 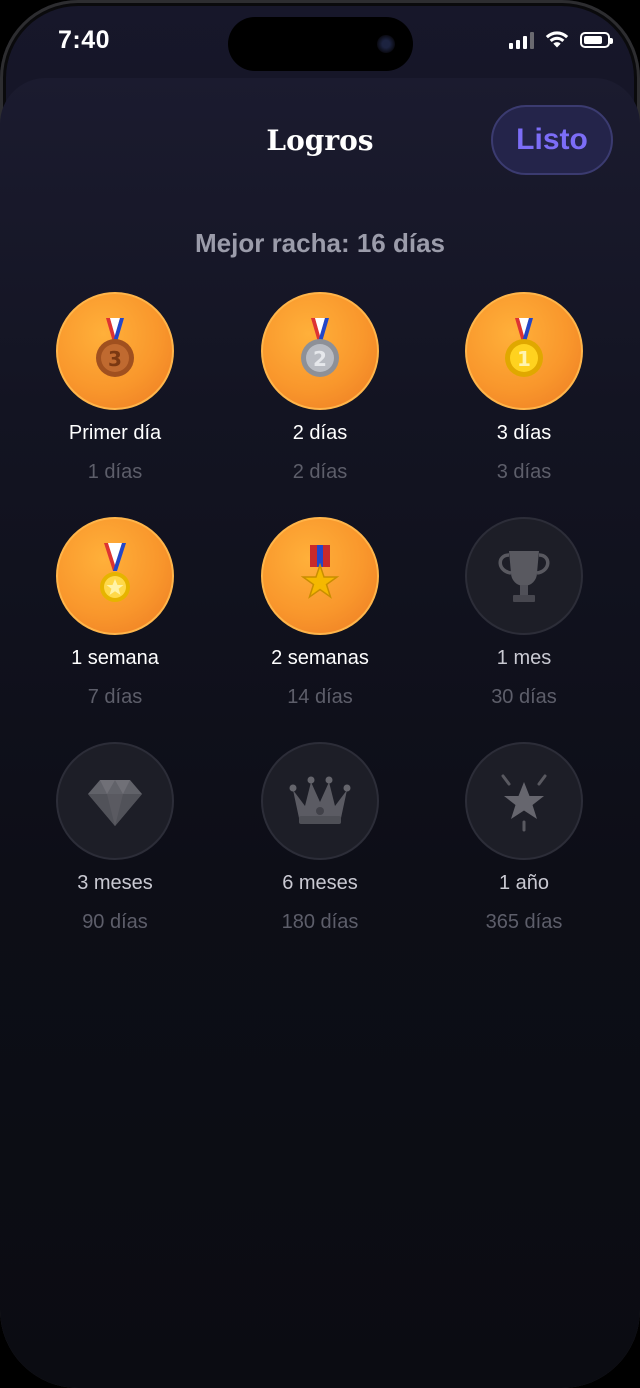 I want to click on cellular-signal-icon, so click(x=521, y=40).